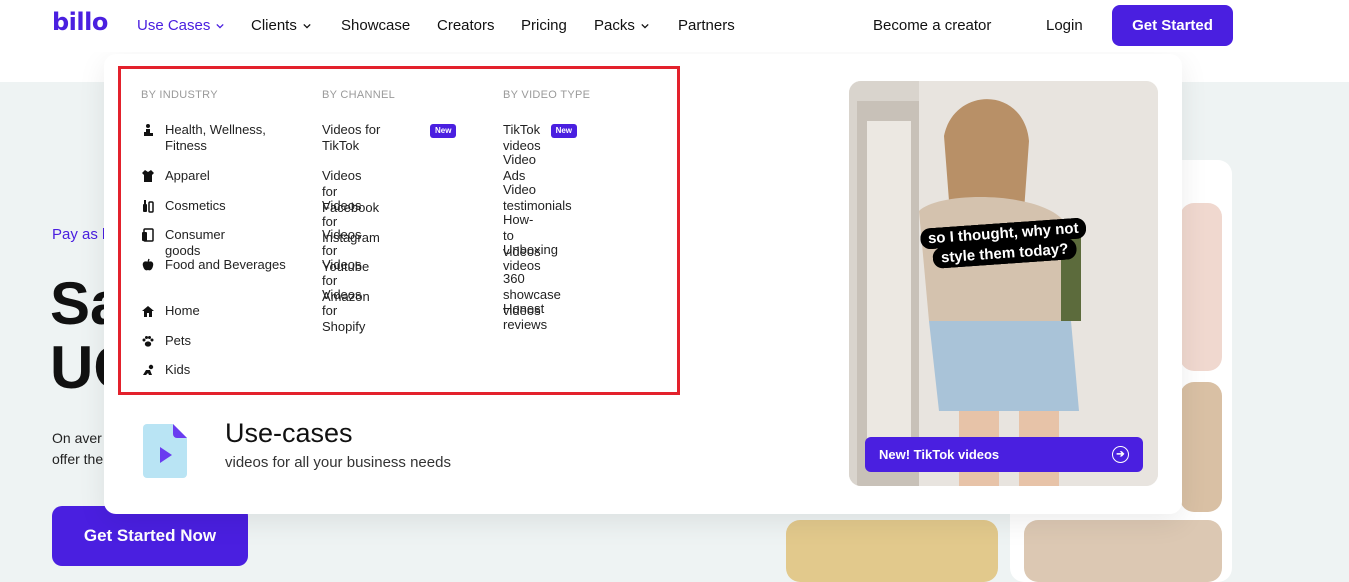 The height and width of the screenshot is (582, 1349). Describe the element at coordinates (195, 242) in the screenshot. I see `industry-item-label: Consumer goods` at that location.